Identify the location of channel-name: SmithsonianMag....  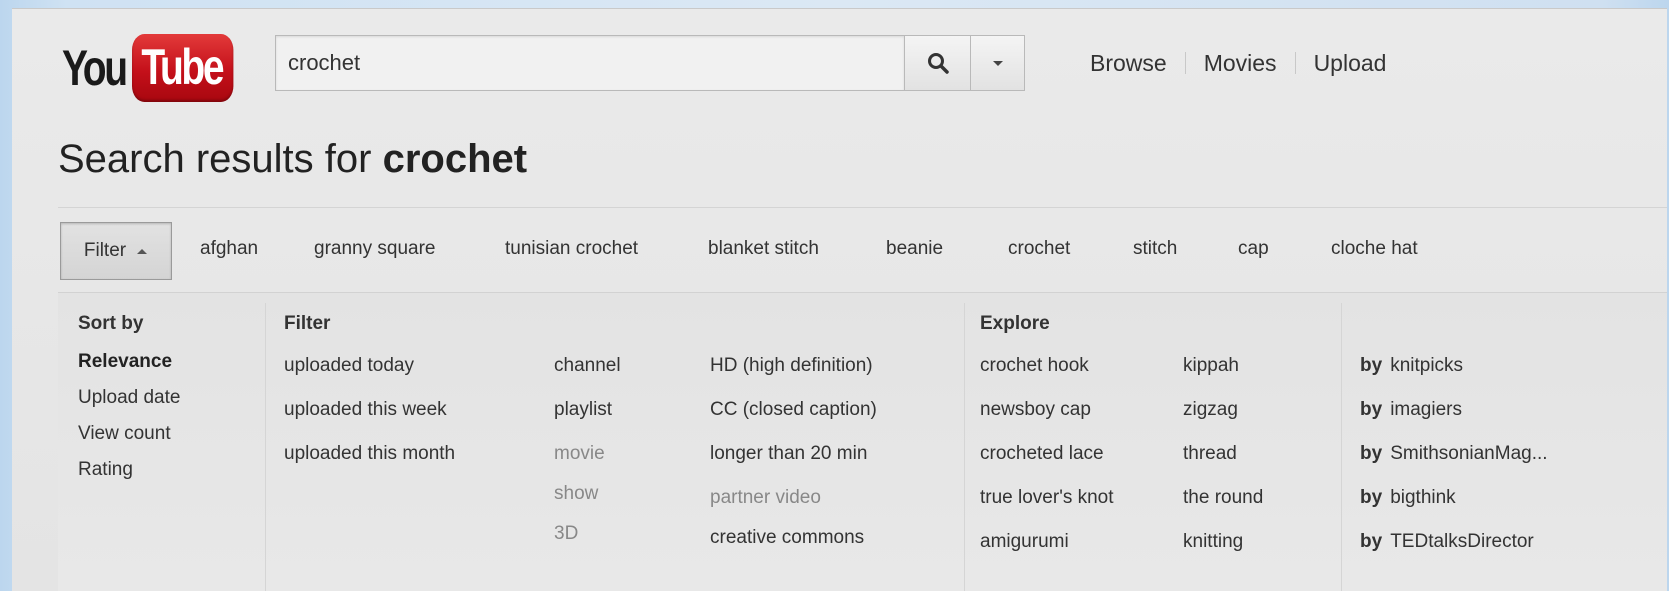
(1469, 453).